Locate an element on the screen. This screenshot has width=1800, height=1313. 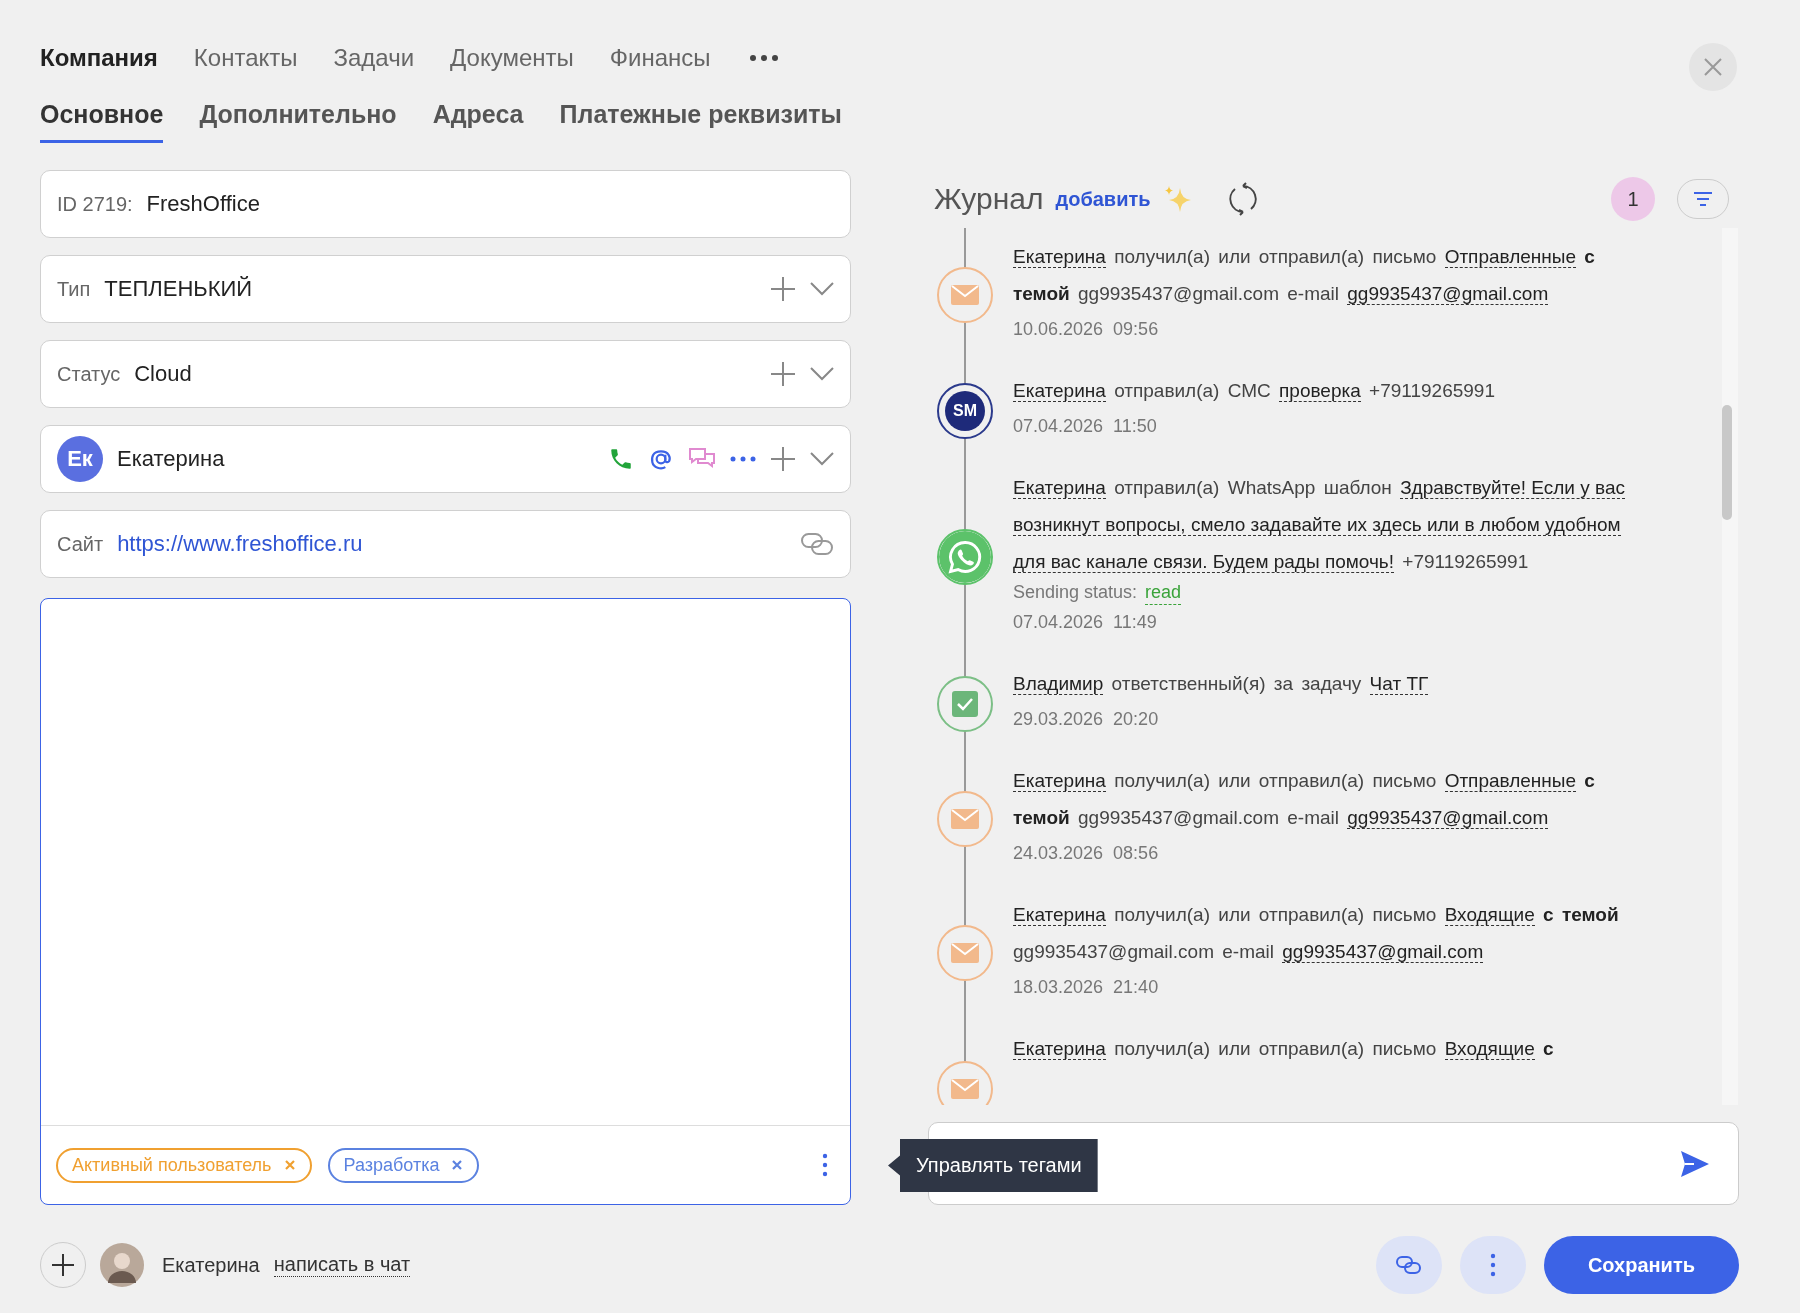
status-label: Sending status: is located at coordinates (1075, 592).